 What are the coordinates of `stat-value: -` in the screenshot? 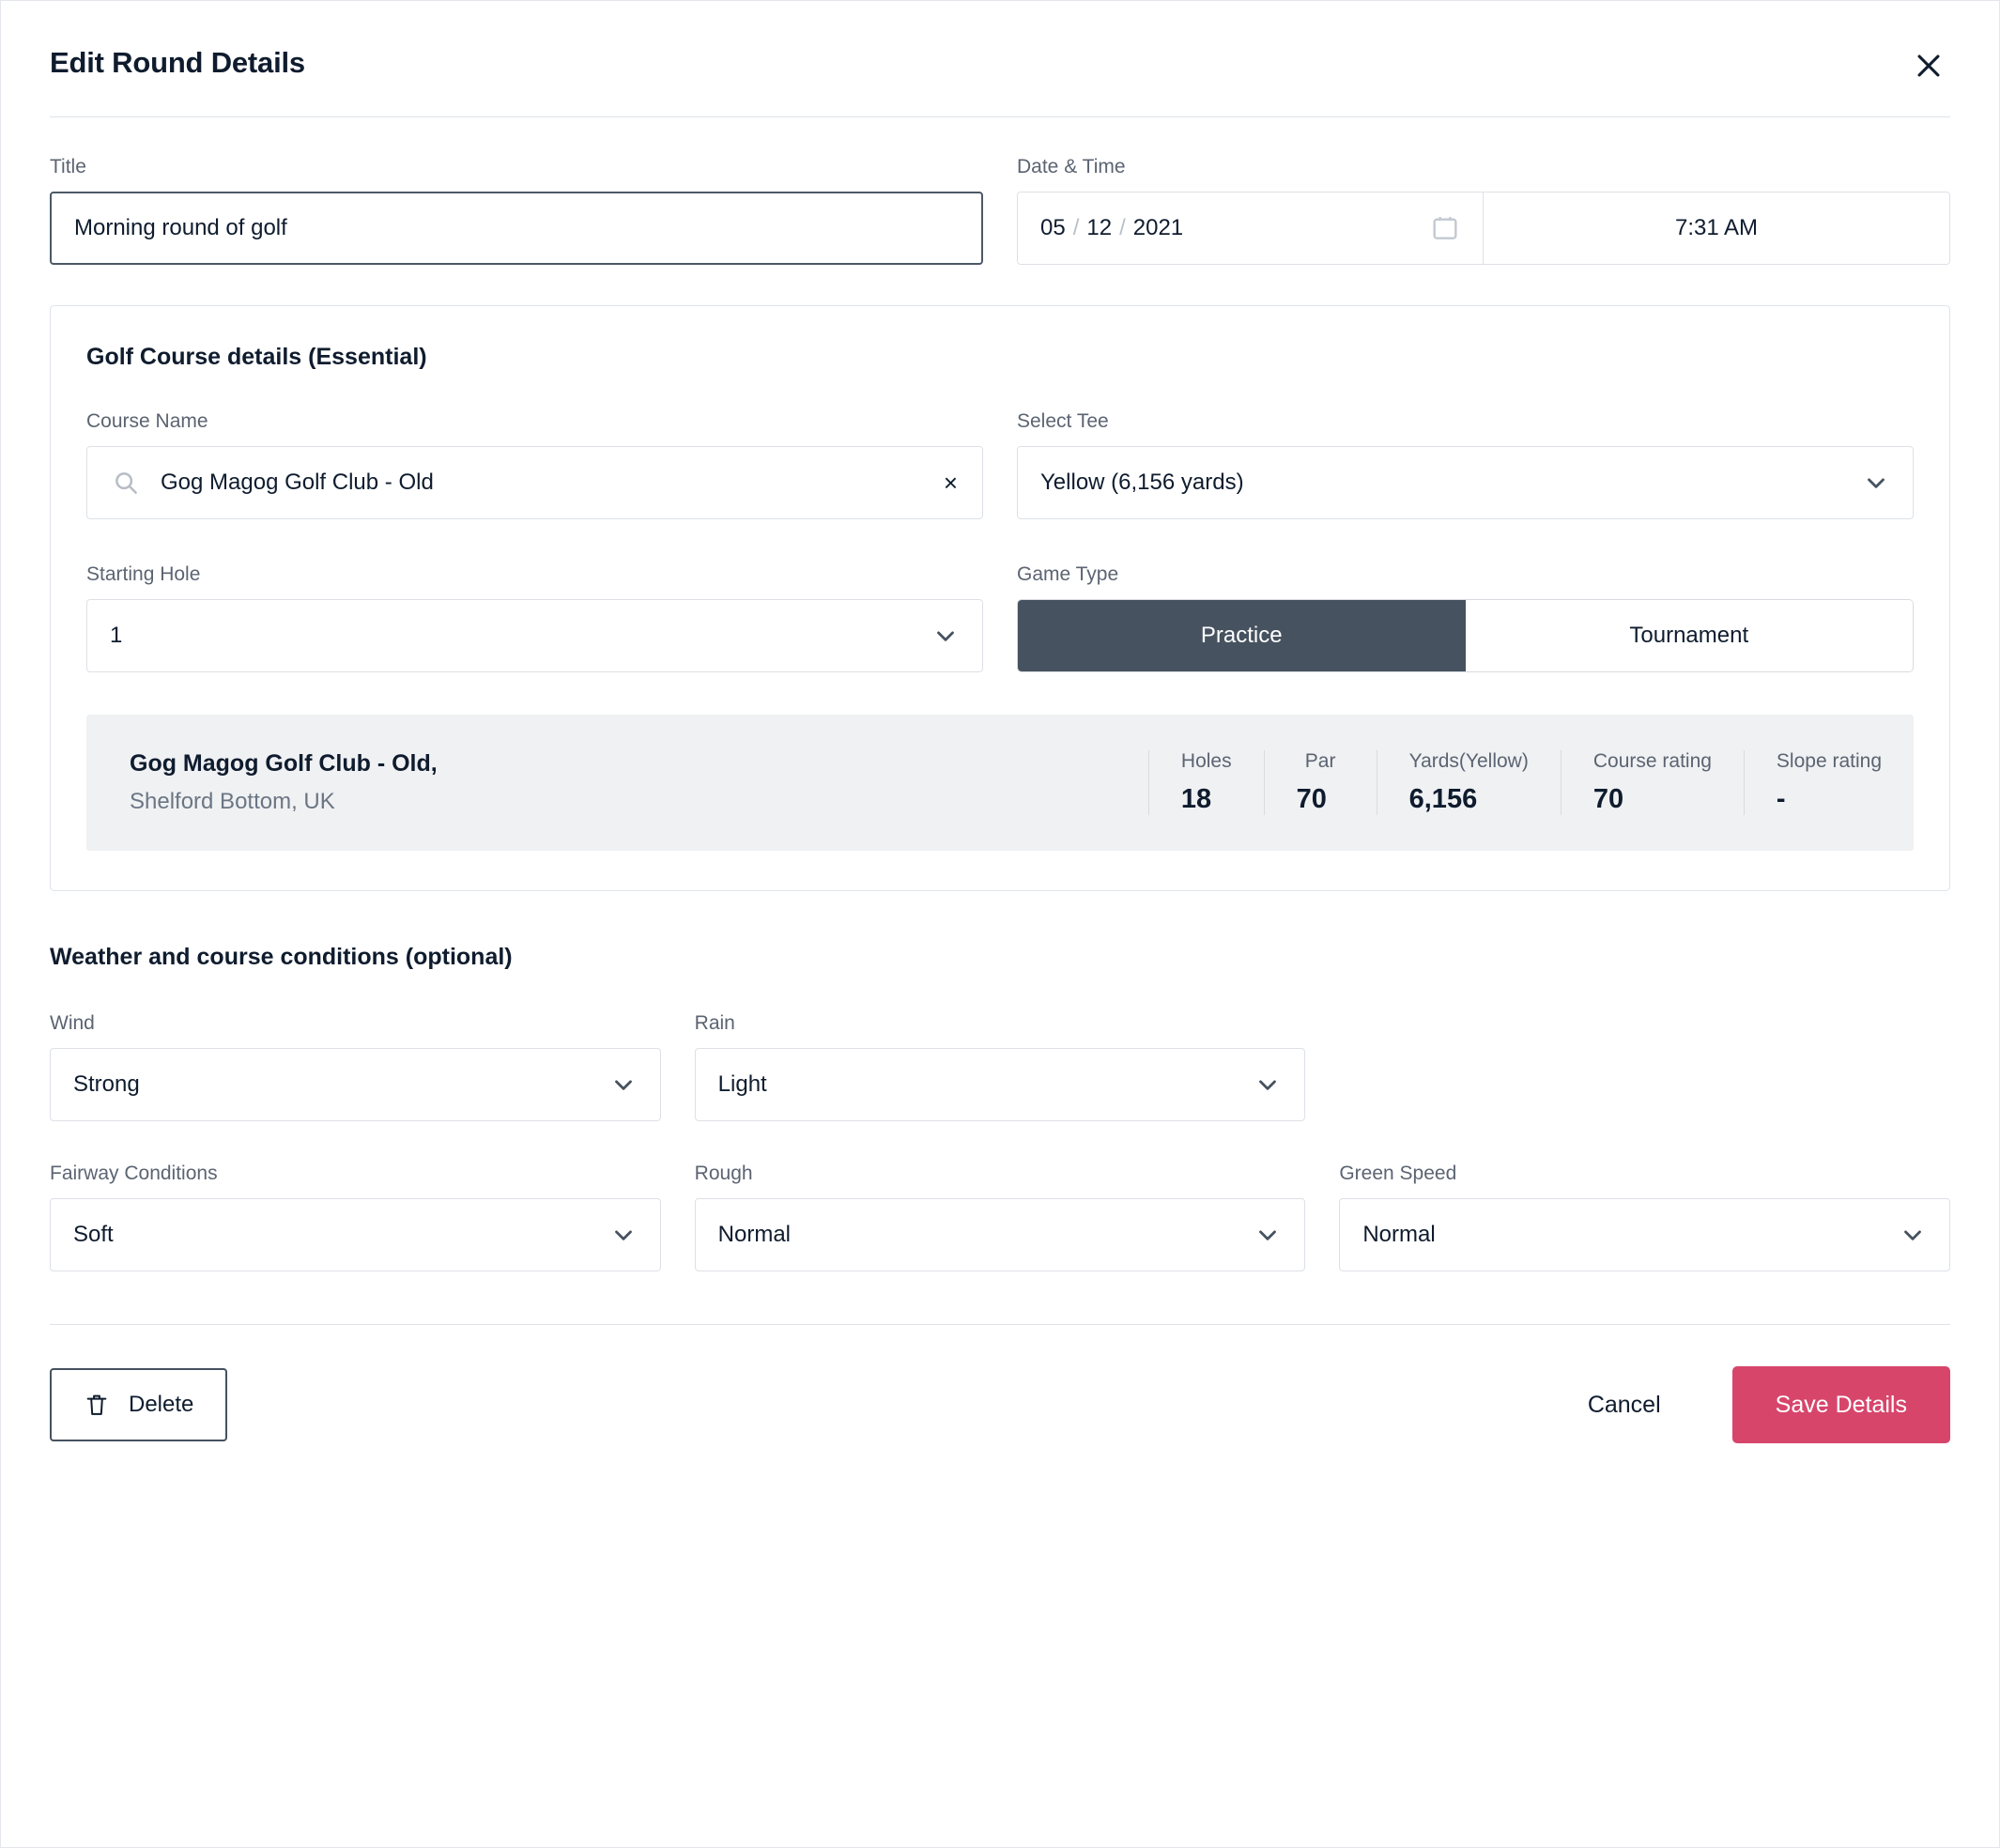 It's located at (1781, 799).